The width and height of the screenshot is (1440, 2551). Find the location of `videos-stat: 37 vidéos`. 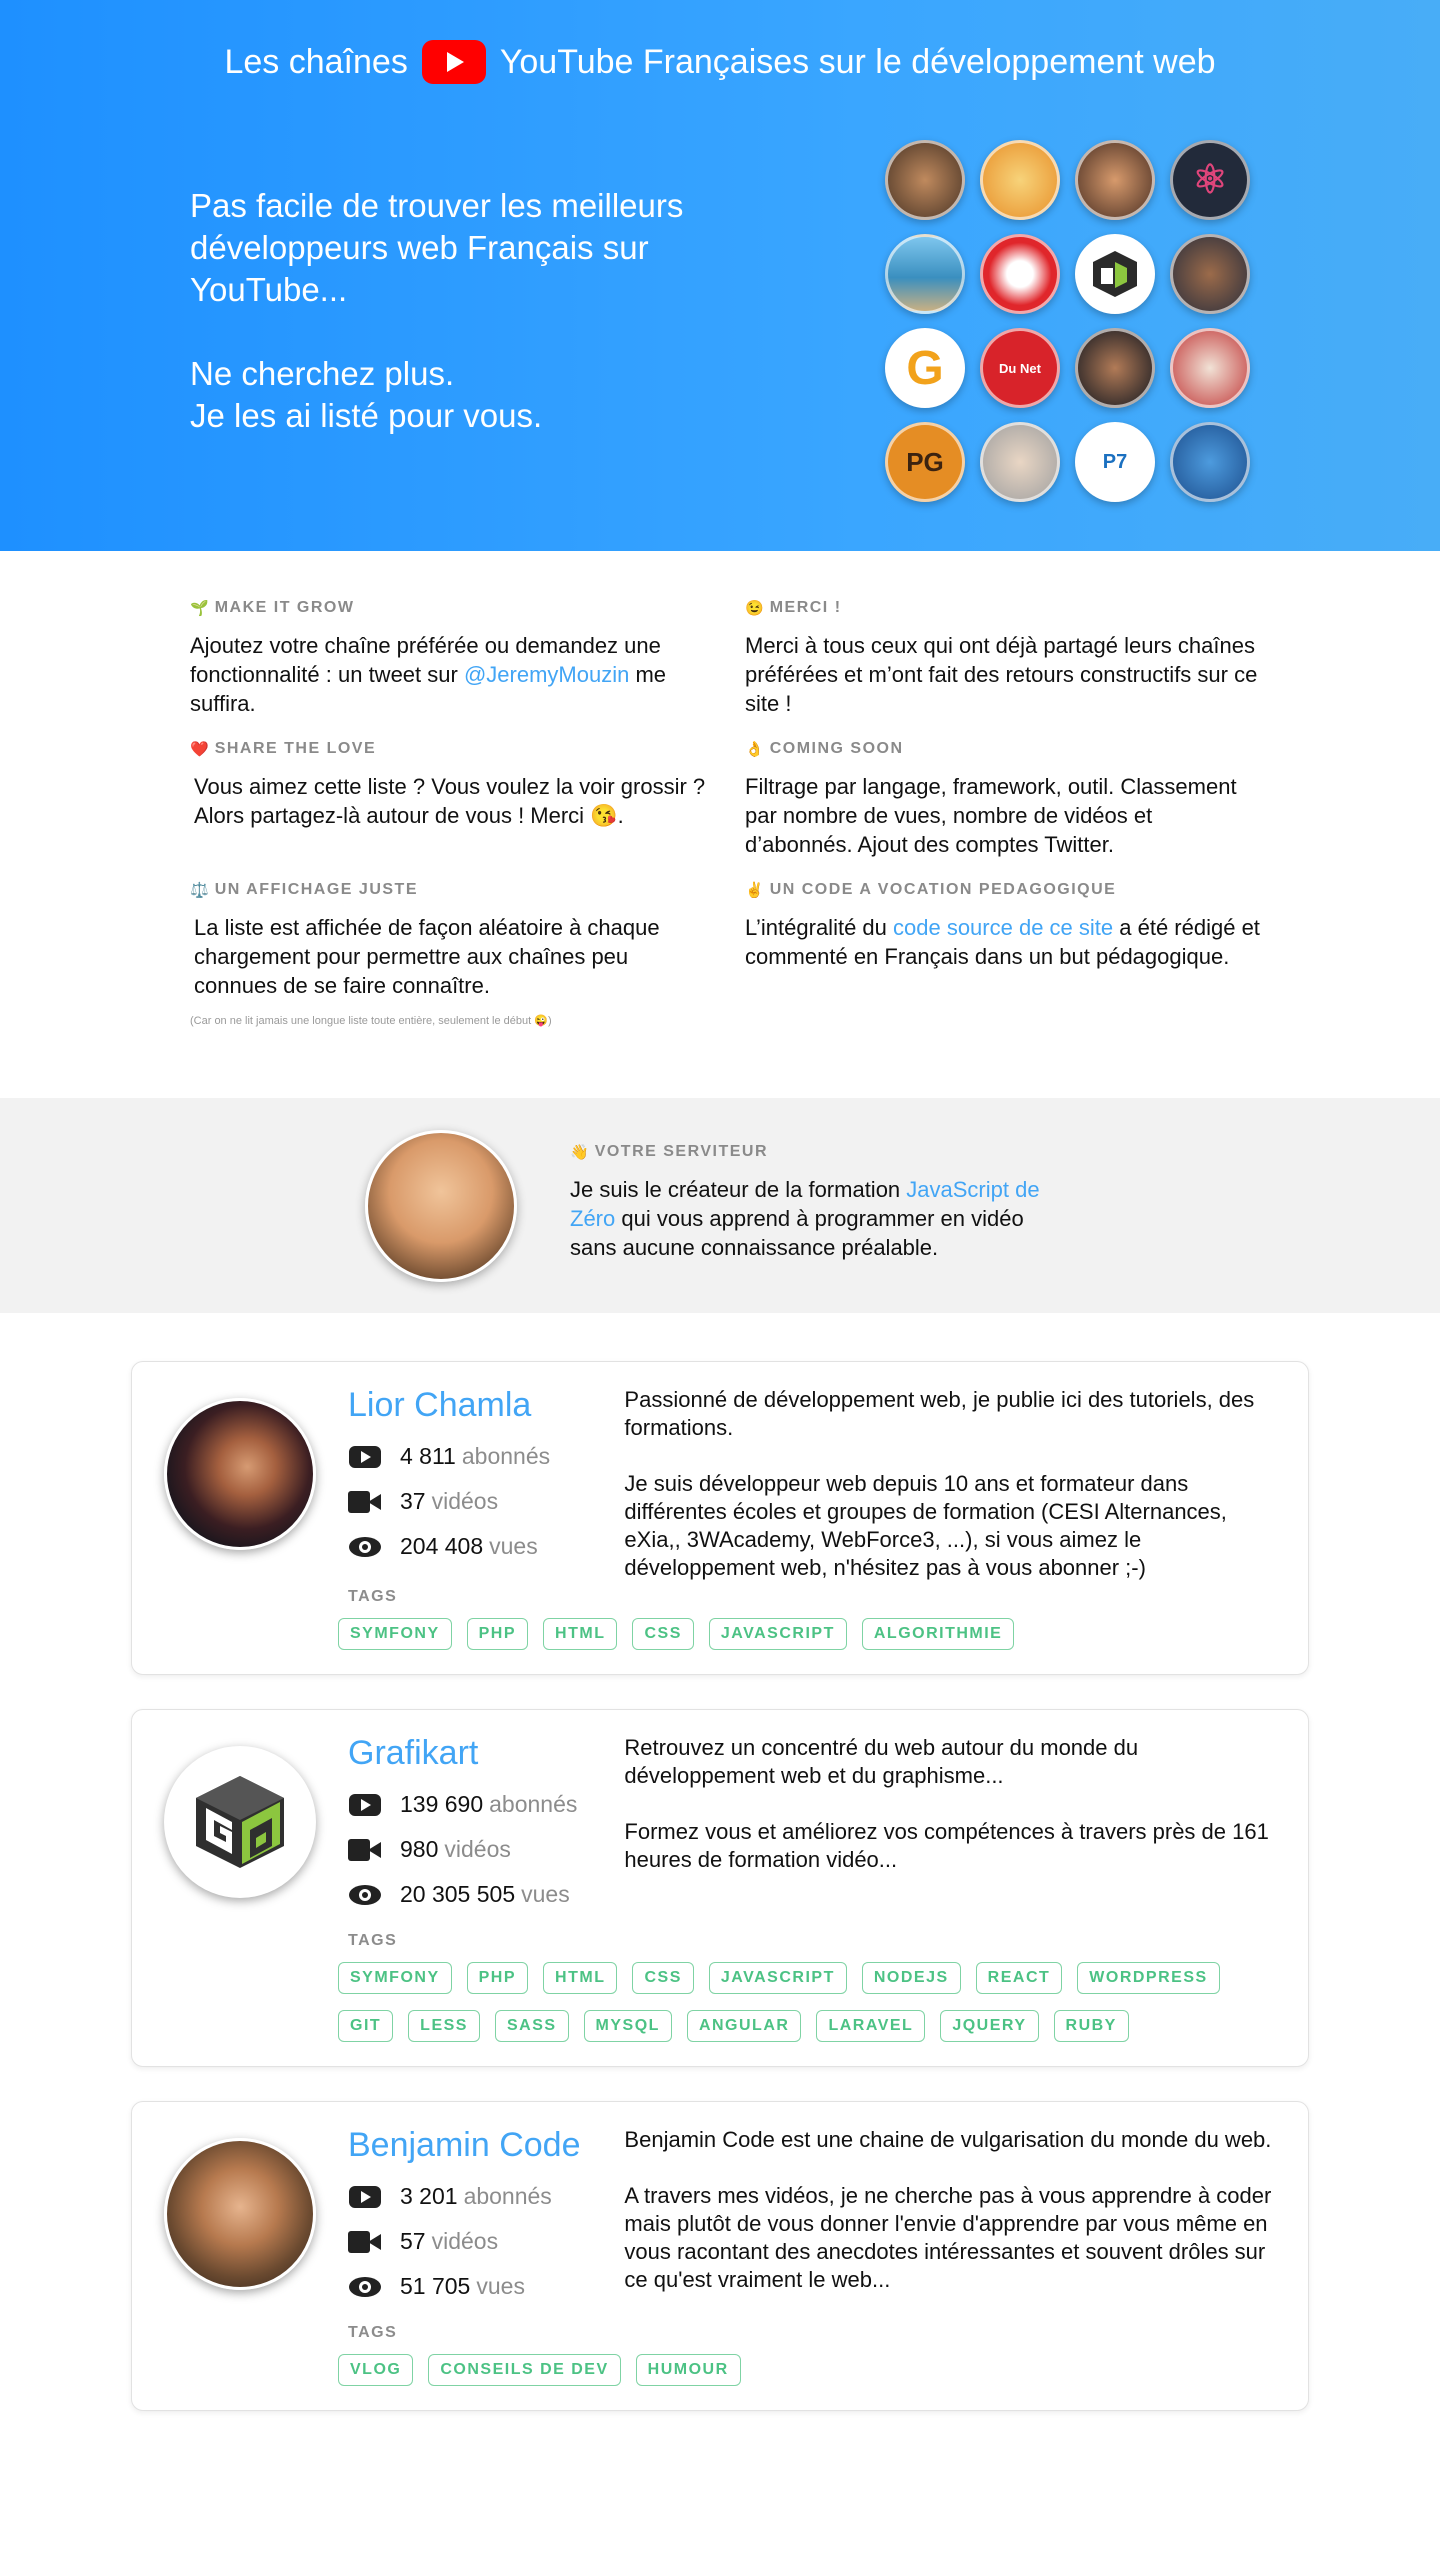

videos-stat: 37 vidéos is located at coordinates (486, 1501).